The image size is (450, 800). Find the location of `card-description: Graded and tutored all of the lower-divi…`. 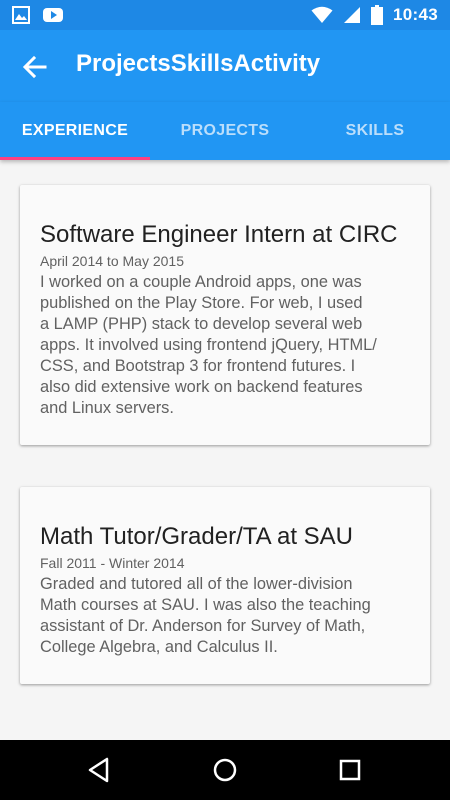

card-description: Graded and tutored all of the lower-divi… is located at coordinates (225, 616).